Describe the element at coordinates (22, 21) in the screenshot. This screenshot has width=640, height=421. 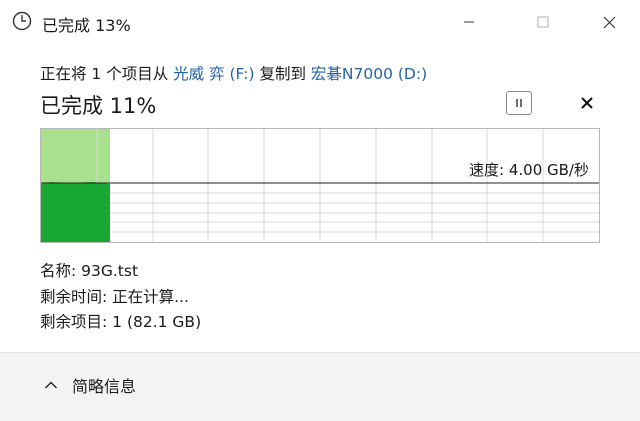
I see `clock-icon` at that location.